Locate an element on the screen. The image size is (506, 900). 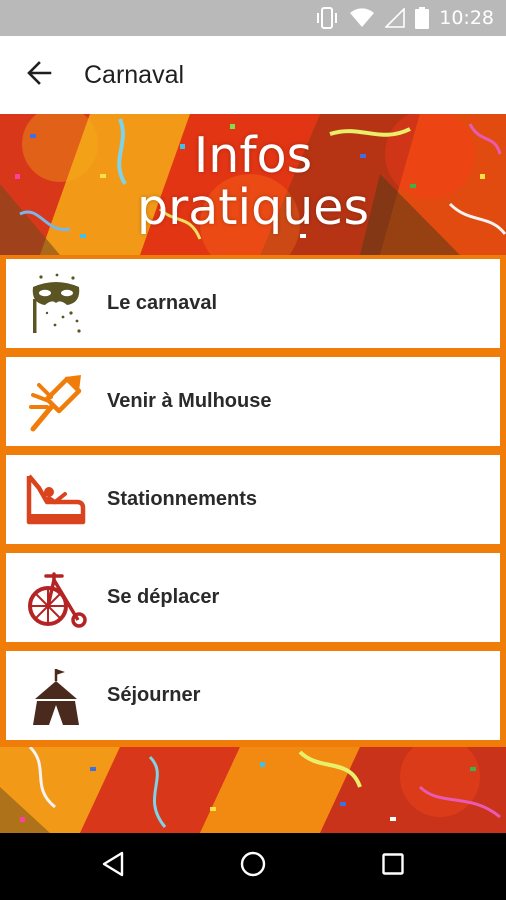
app-bar: Carnaval is located at coordinates (253, 75).